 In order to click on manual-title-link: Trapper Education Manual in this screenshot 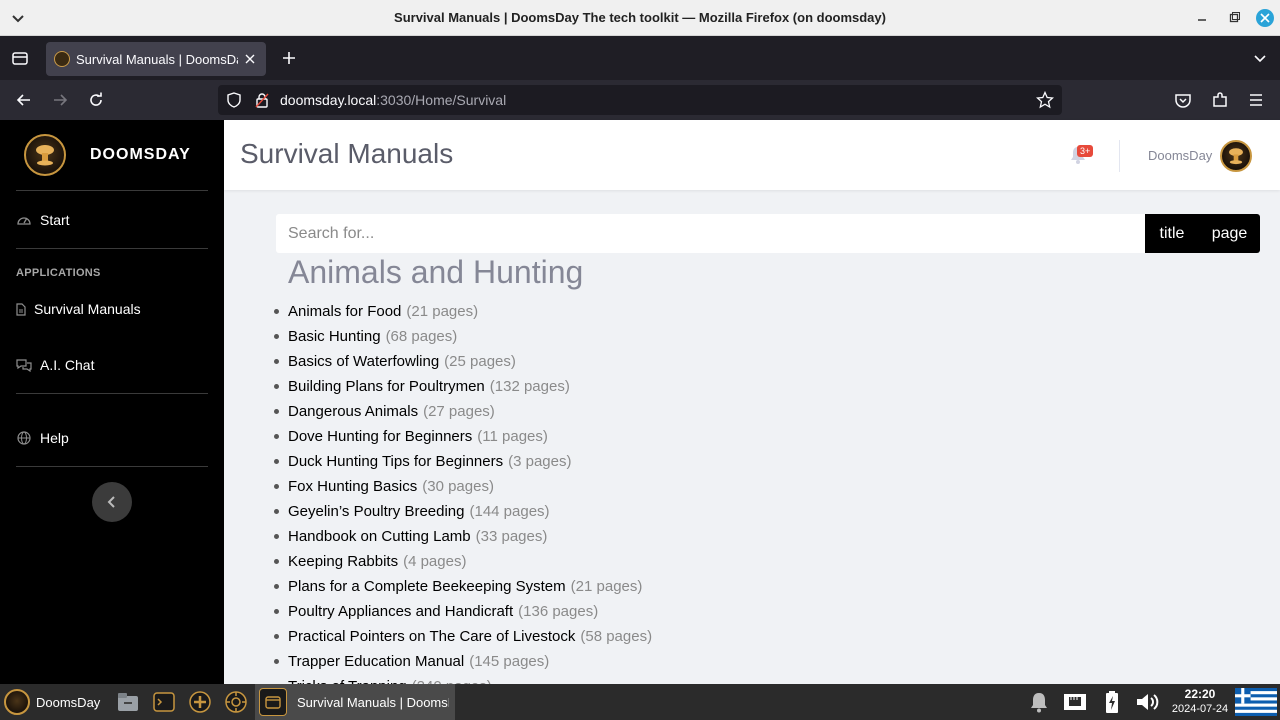, I will do `click(376, 661)`.